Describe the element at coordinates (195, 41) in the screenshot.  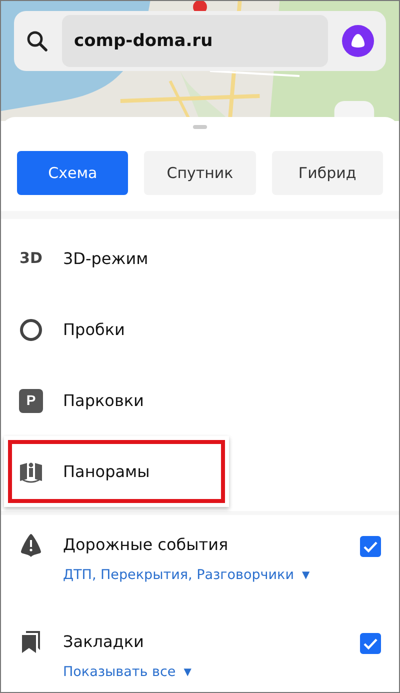
I see `search-field: comp-doma.ru` at that location.